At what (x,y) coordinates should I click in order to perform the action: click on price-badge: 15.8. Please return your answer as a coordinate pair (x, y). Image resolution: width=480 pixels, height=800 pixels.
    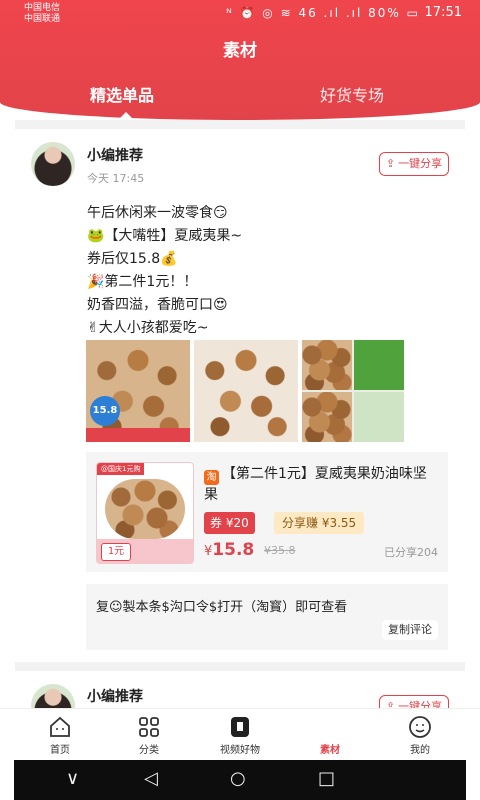
    Looking at the image, I should click on (105, 411).